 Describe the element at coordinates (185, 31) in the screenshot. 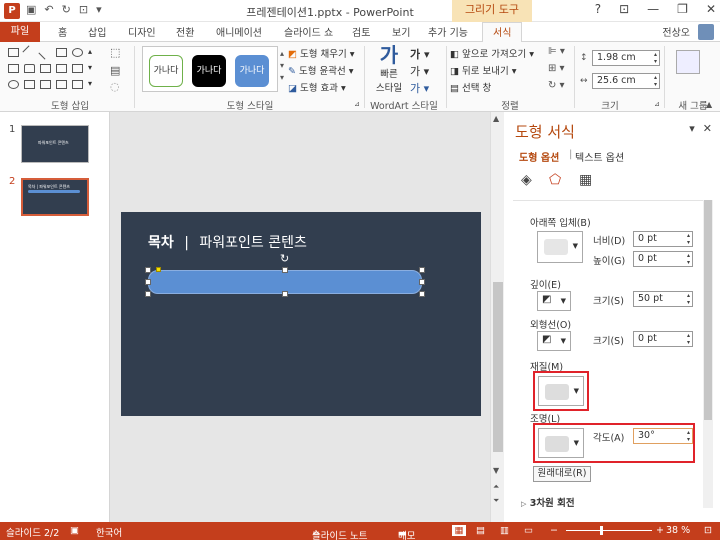

I see `tab-transitions: 전환` at that location.